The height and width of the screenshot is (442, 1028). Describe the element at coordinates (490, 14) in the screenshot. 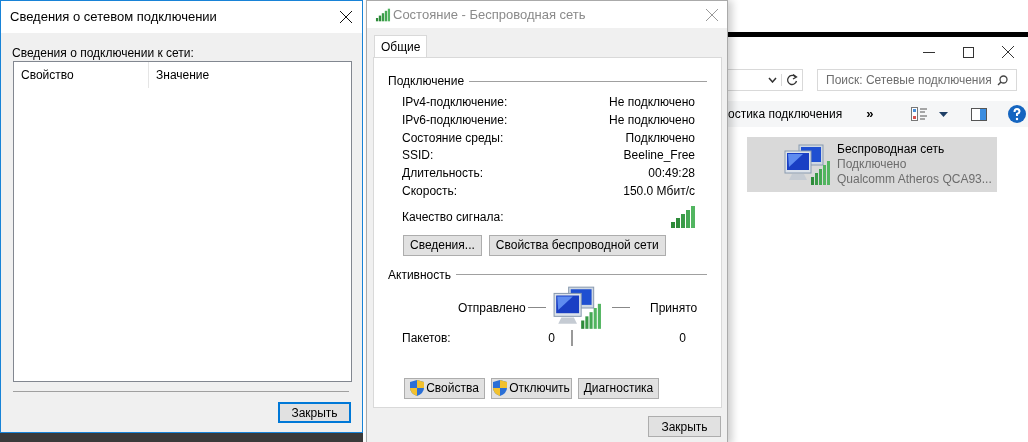

I see `window-title: Состояние - Беспроводная сеть` at that location.